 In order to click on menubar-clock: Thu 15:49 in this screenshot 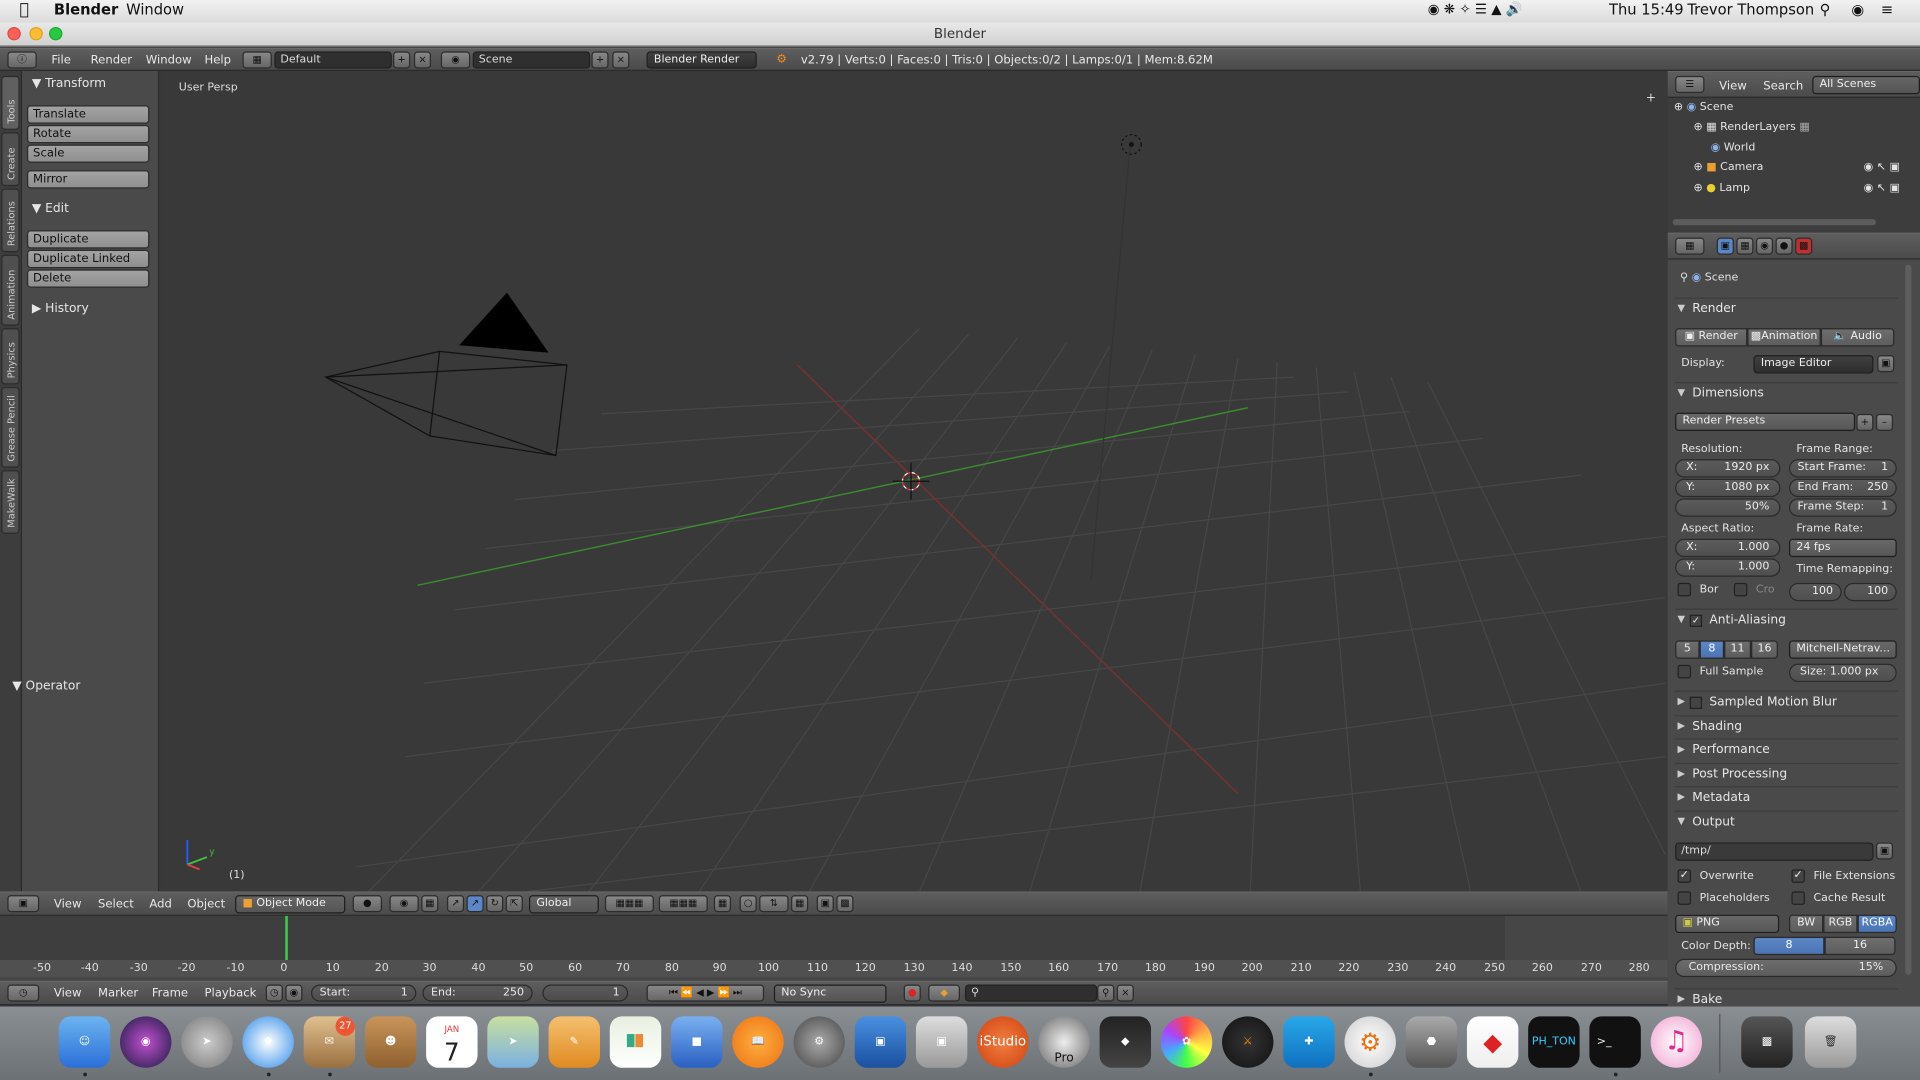, I will do `click(1646, 9)`.